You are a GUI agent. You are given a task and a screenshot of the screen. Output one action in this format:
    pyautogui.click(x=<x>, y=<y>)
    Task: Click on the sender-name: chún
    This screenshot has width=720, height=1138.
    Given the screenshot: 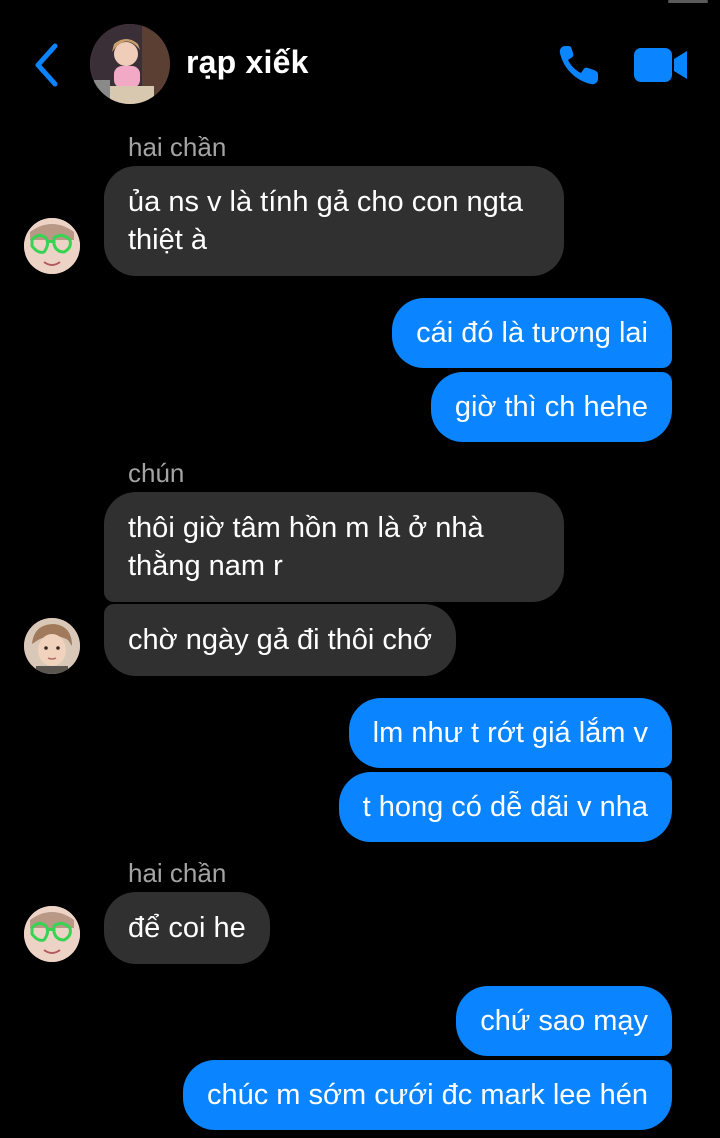 What is the action you would take?
    pyautogui.click(x=156, y=473)
    